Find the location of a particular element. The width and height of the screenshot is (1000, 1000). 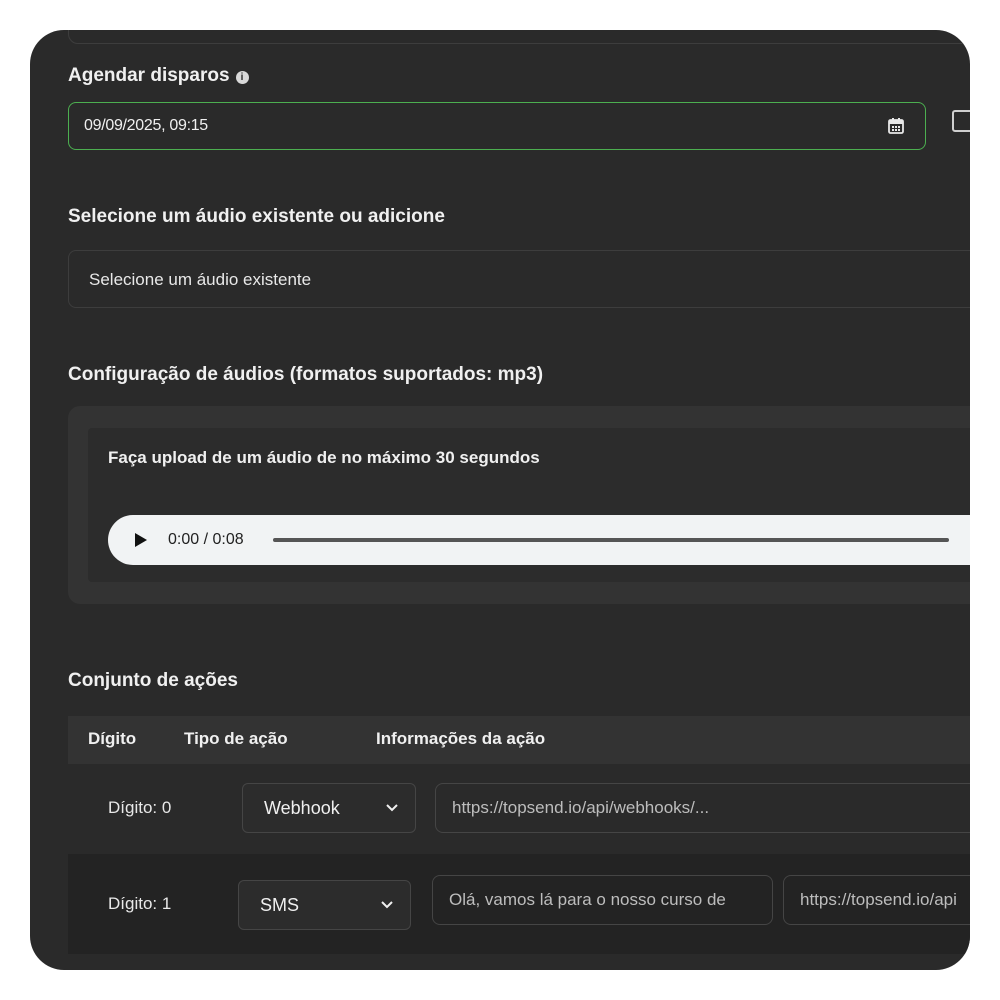

action-type-select-1: SMS is located at coordinates (324, 905).